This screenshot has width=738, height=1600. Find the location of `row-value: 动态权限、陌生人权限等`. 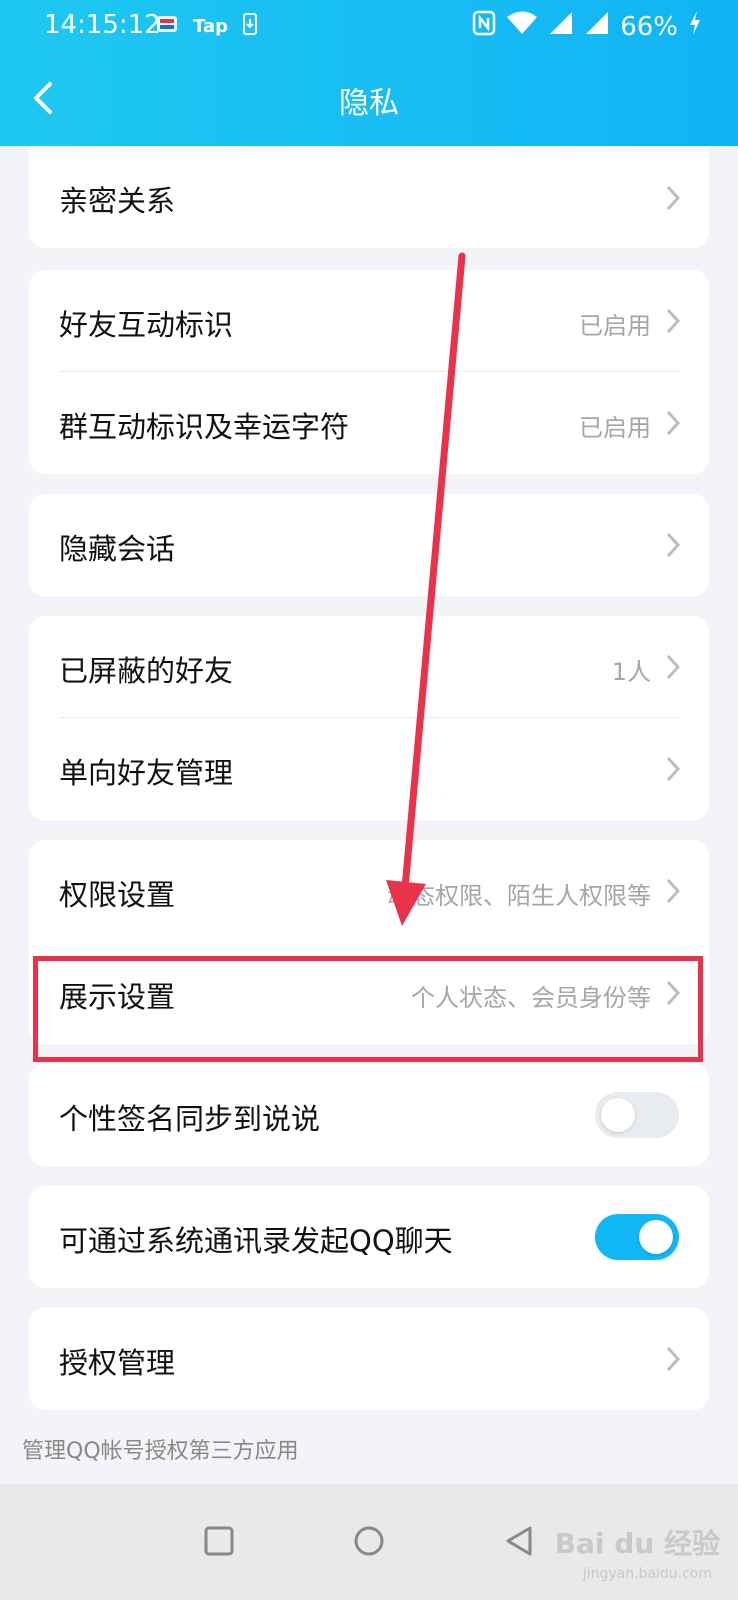

row-value: 动态权限、陌生人权限等 is located at coordinates (519, 896).